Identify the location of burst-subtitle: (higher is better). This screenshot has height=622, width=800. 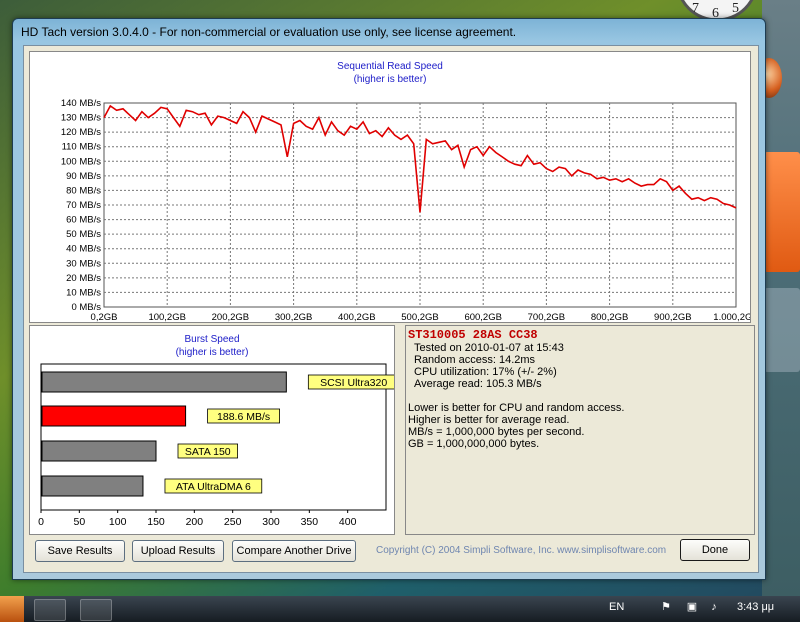
(212, 352).